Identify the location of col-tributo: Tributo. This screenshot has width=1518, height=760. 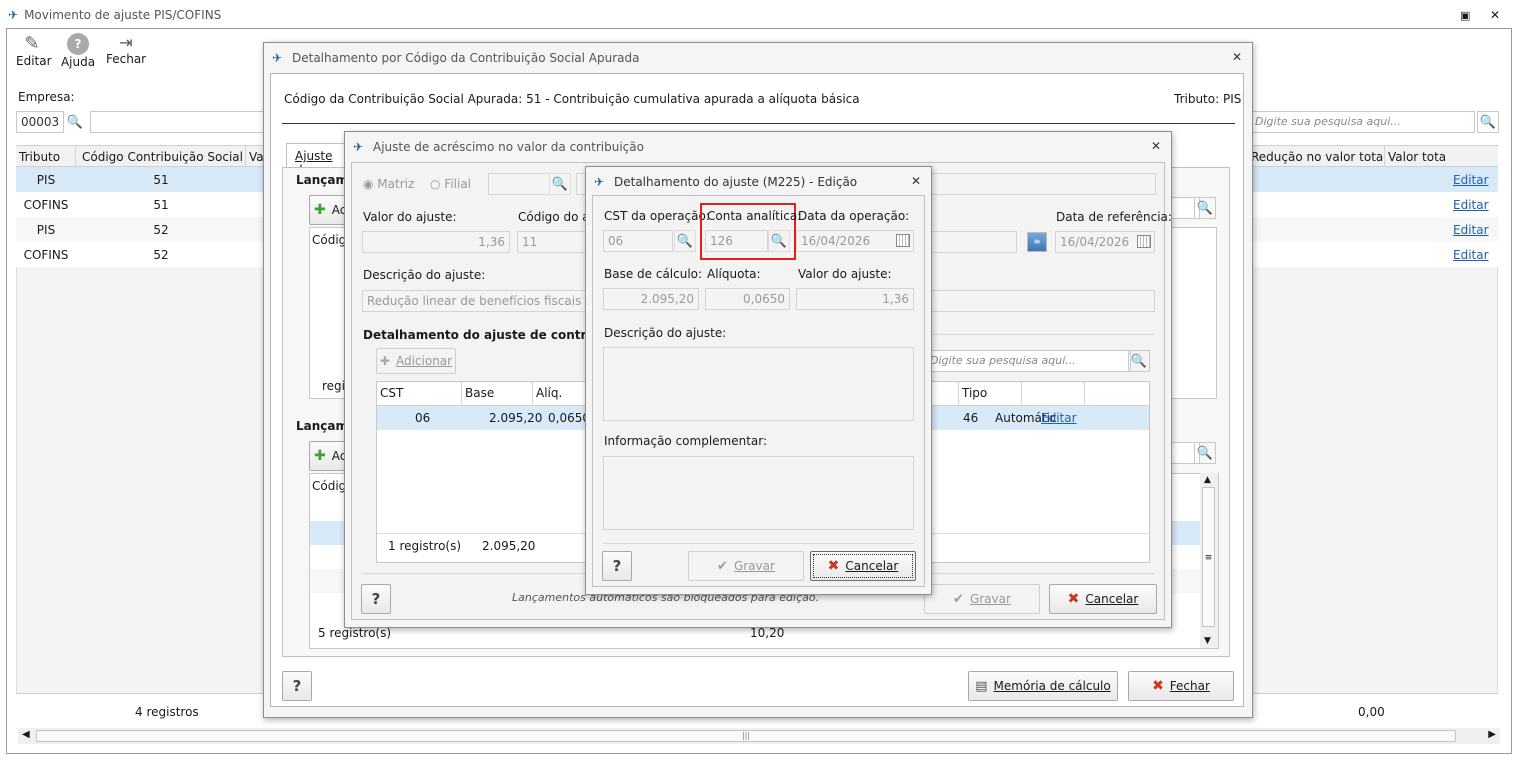
(46, 156).